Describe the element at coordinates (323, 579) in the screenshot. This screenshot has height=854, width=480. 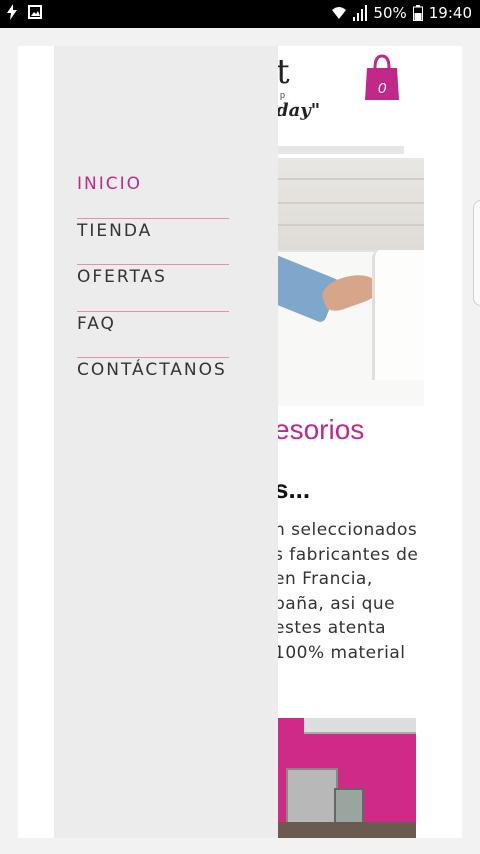
I see `paragraph-line: en Francia,` at that location.